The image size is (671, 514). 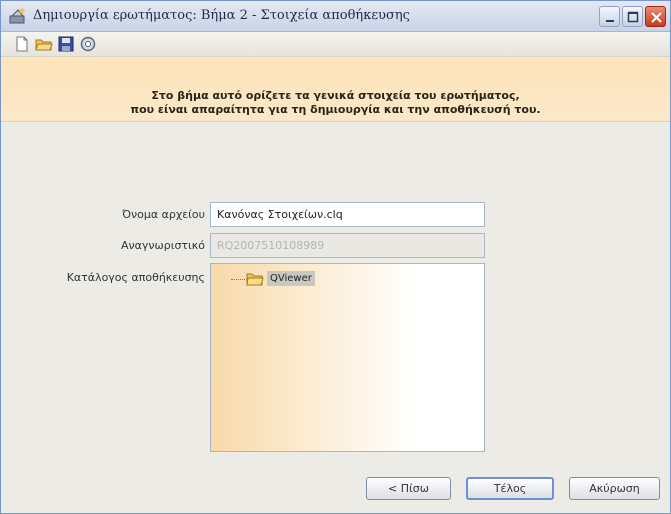 I want to click on filename-label: Όνομα αρχείου, so click(x=163, y=214).